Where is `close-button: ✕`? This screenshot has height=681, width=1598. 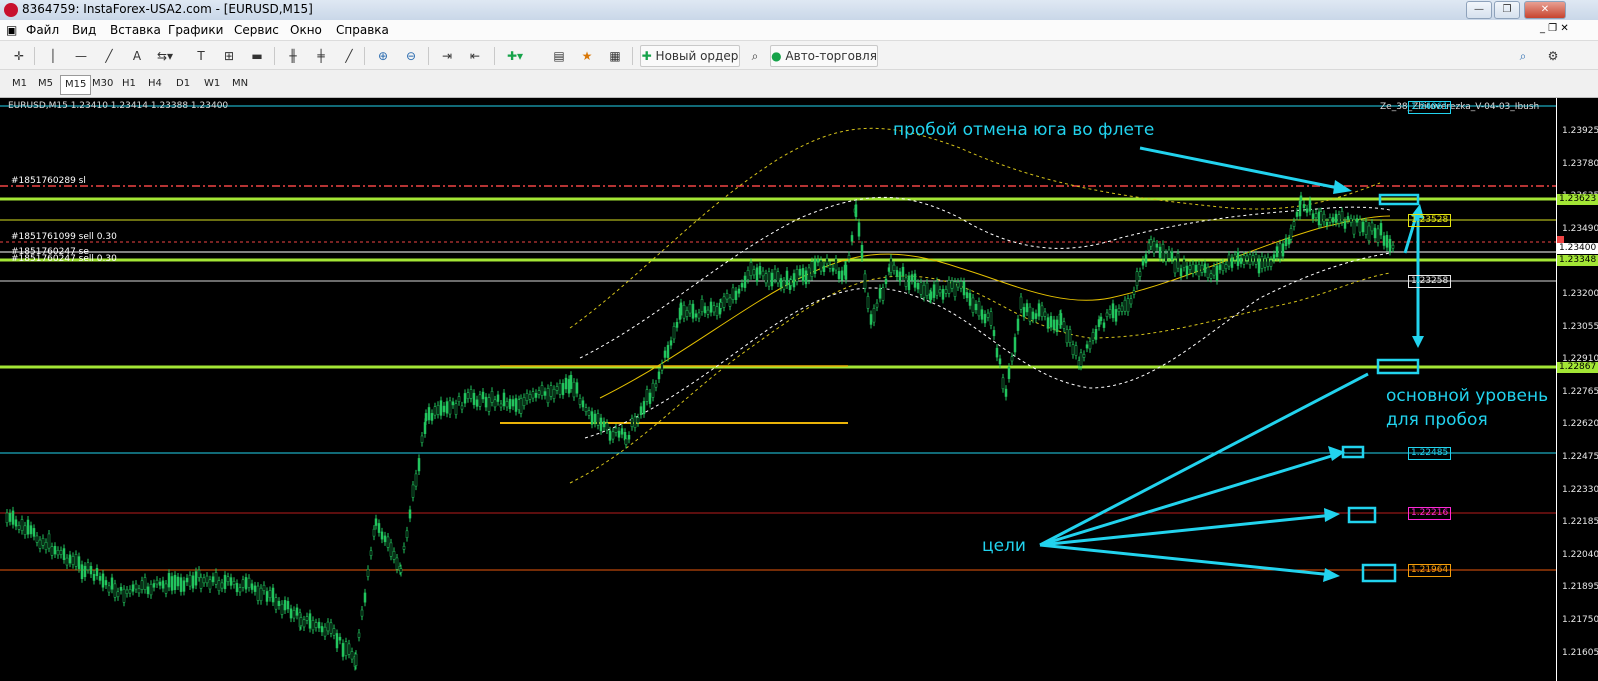
close-button: ✕ is located at coordinates (1545, 10).